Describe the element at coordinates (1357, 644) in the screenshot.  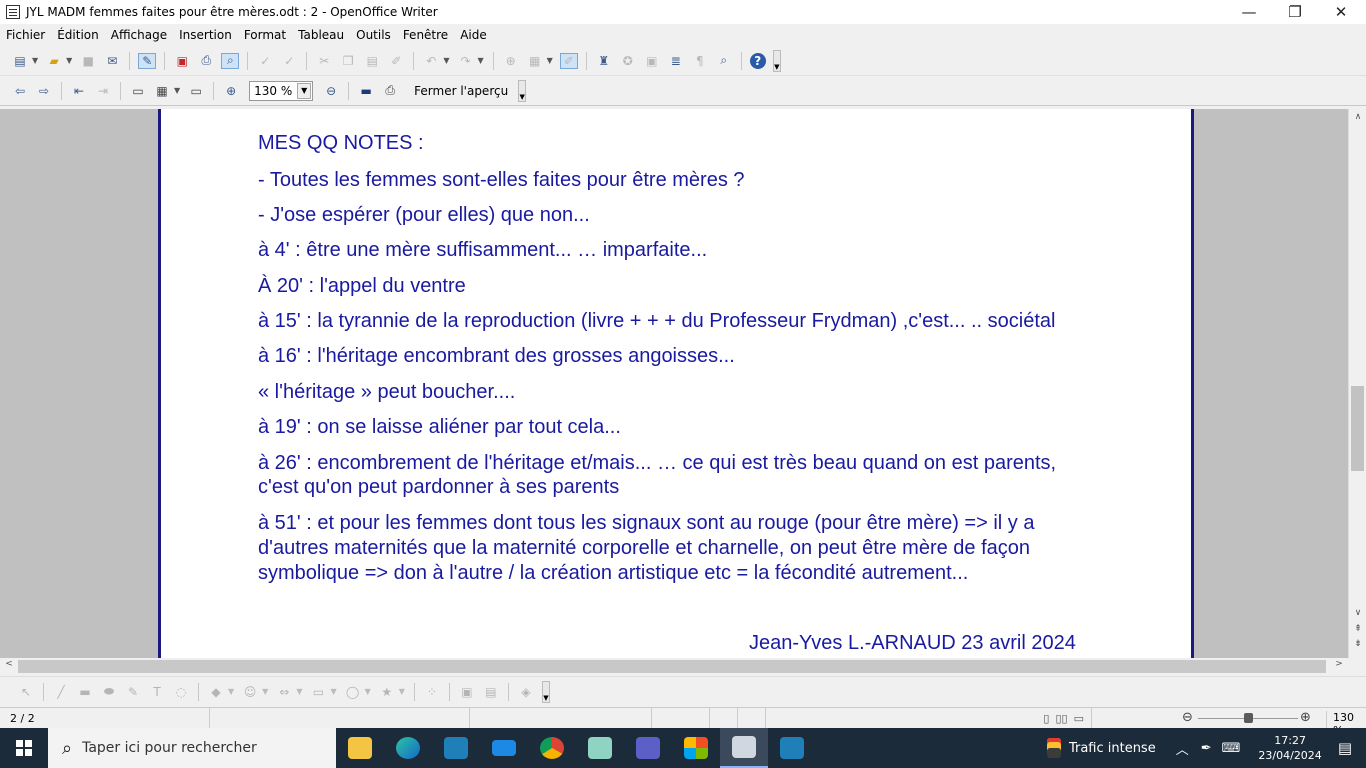
I see `next-page-nav-icon: ⇟` at that location.